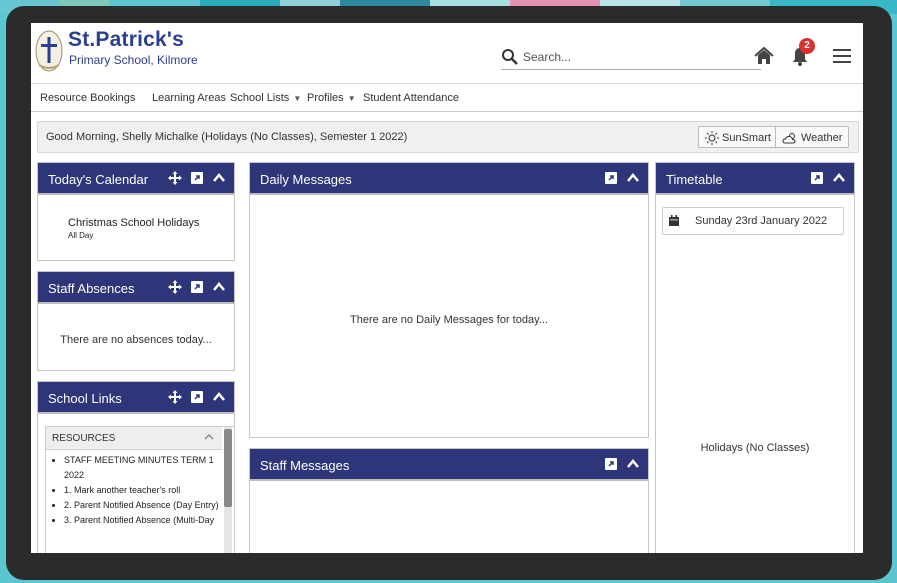  What do you see at coordinates (260, 98) in the screenshot?
I see `nav-school-lists-label: School Lists` at bounding box center [260, 98].